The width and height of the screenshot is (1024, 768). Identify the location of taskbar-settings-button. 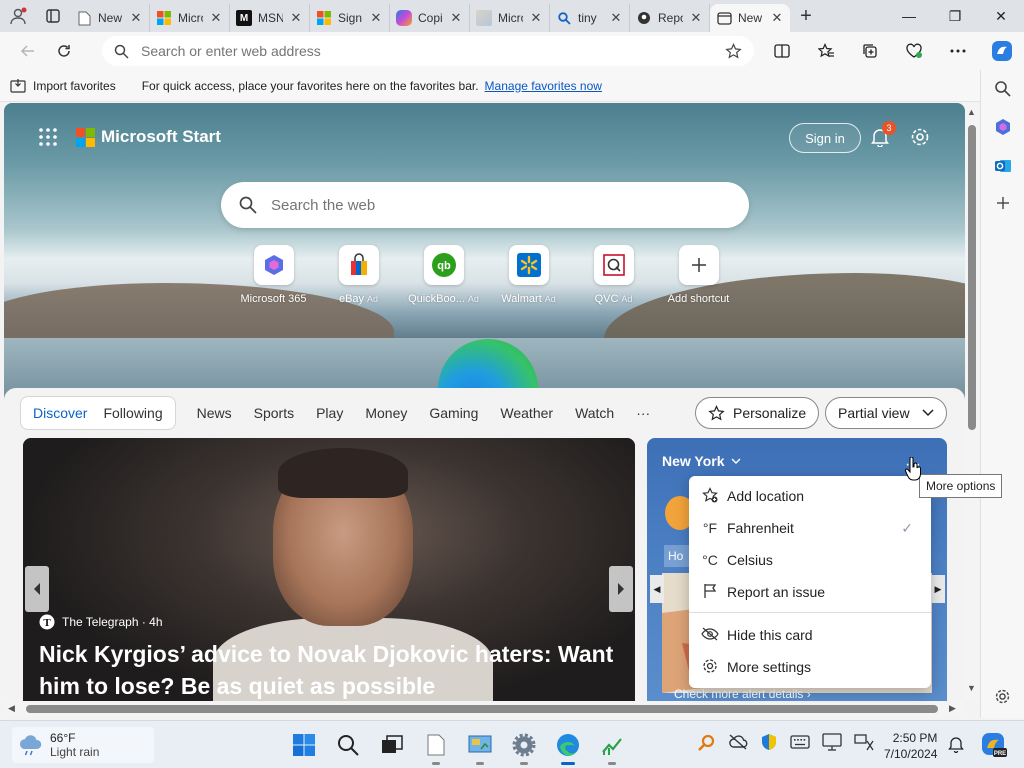
(524, 747).